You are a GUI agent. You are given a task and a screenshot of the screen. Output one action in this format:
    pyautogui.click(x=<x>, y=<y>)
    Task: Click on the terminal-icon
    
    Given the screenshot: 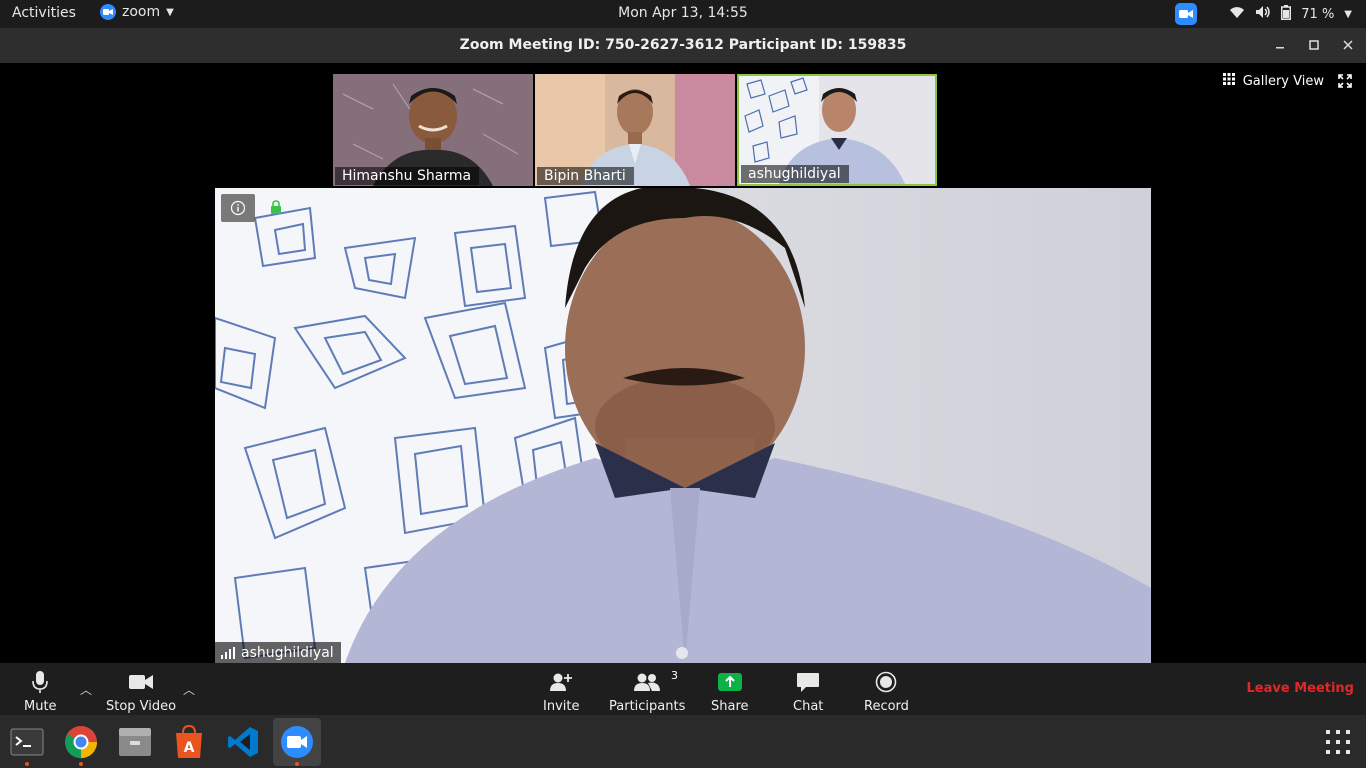 What is the action you would take?
    pyautogui.click(x=27, y=742)
    